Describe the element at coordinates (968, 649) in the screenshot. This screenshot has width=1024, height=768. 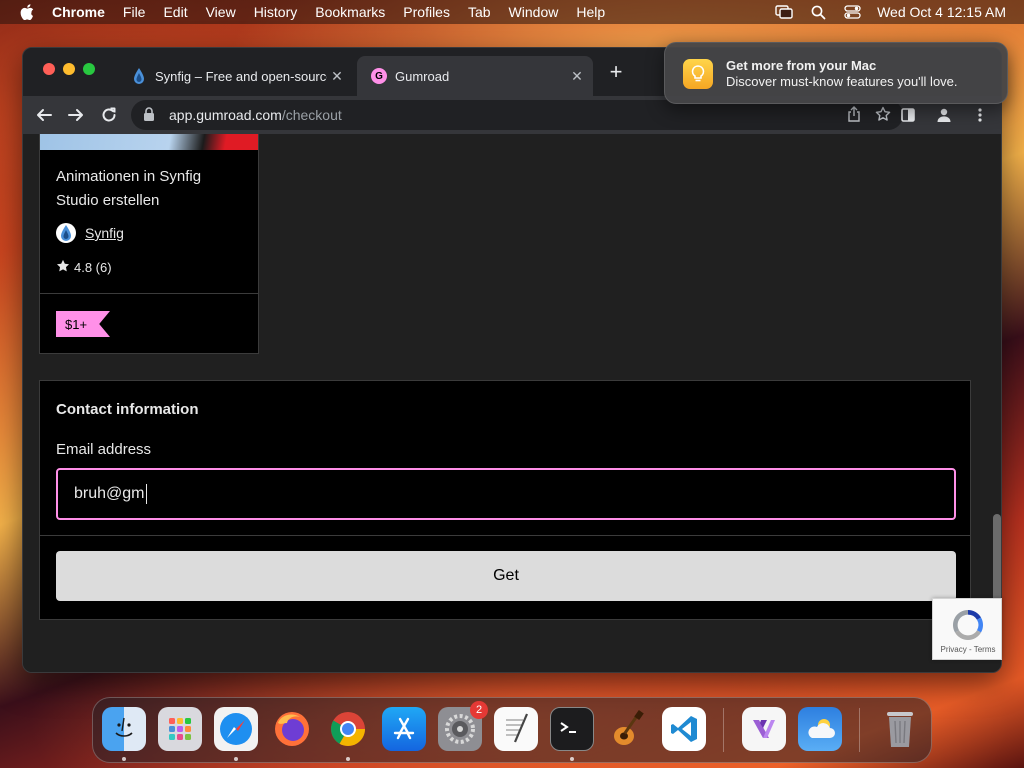
I see `recaptcha-links: Privacy - Terms` at that location.